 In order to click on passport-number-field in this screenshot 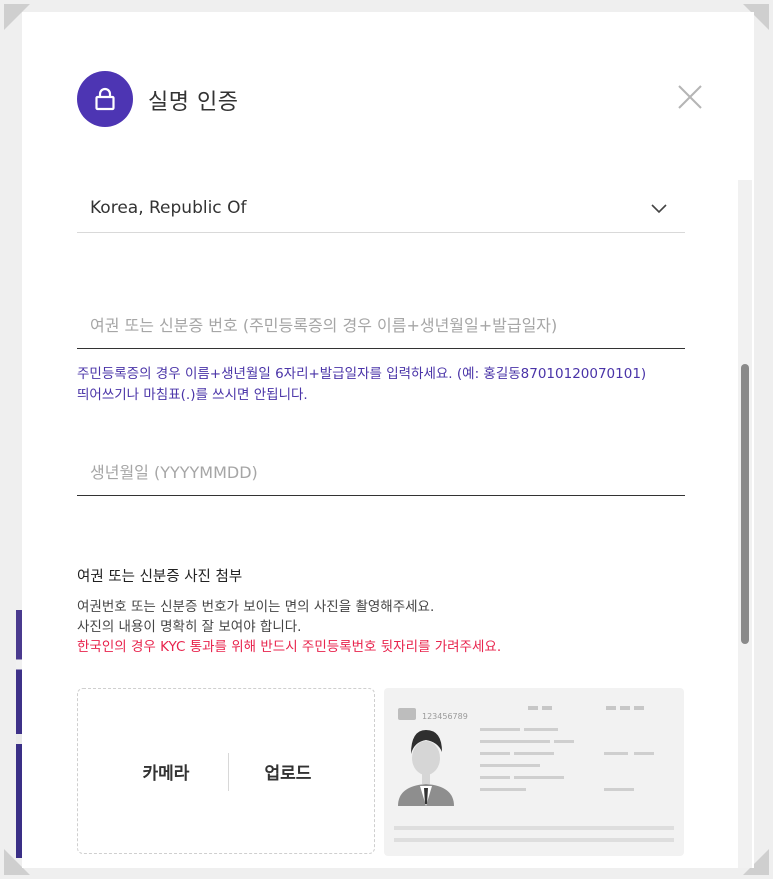, I will do `click(381, 325)`.